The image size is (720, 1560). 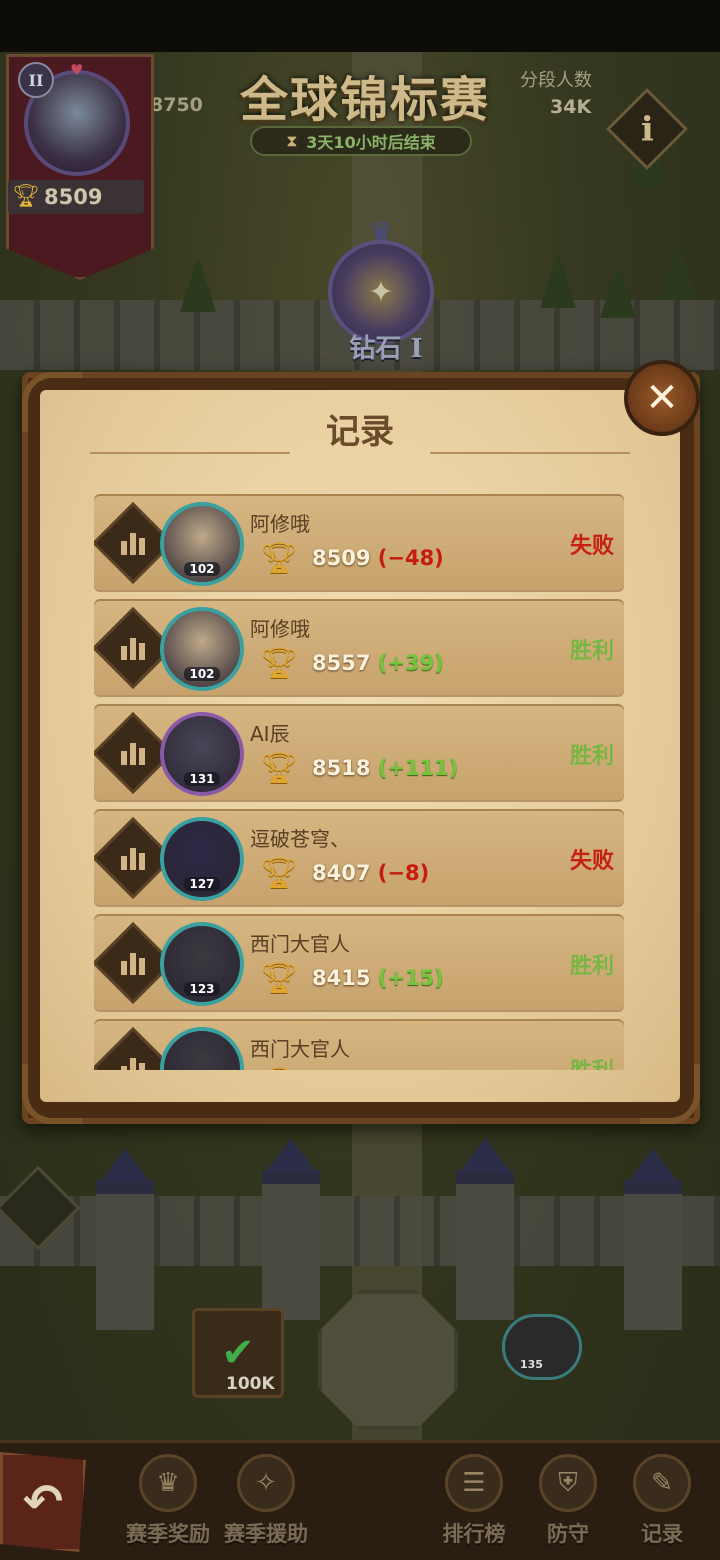 What do you see at coordinates (300, 839) in the screenshot?
I see `opponent-name: 逗破苍穹、` at bounding box center [300, 839].